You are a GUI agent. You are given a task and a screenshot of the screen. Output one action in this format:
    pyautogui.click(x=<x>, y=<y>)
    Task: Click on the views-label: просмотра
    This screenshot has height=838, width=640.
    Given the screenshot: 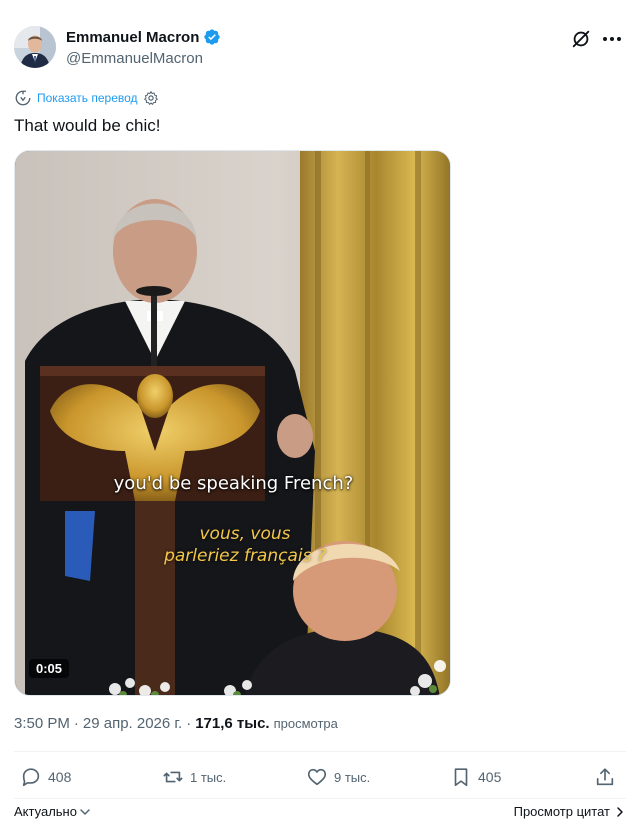 What is the action you would take?
    pyautogui.click(x=305, y=723)
    